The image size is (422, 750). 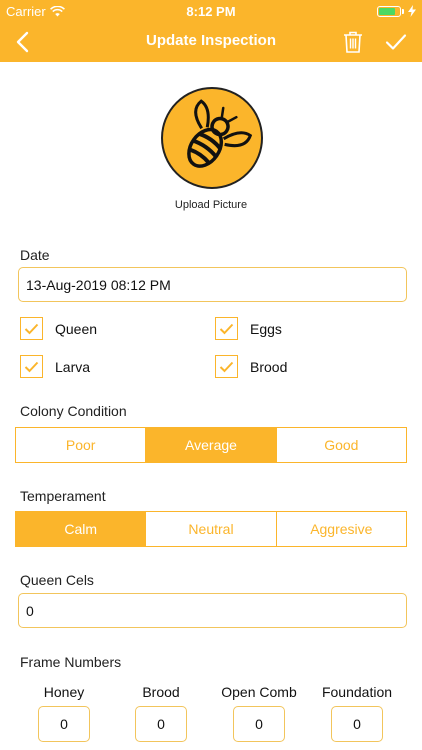 What do you see at coordinates (76, 328) in the screenshot?
I see `checkbox-label: Queen` at bounding box center [76, 328].